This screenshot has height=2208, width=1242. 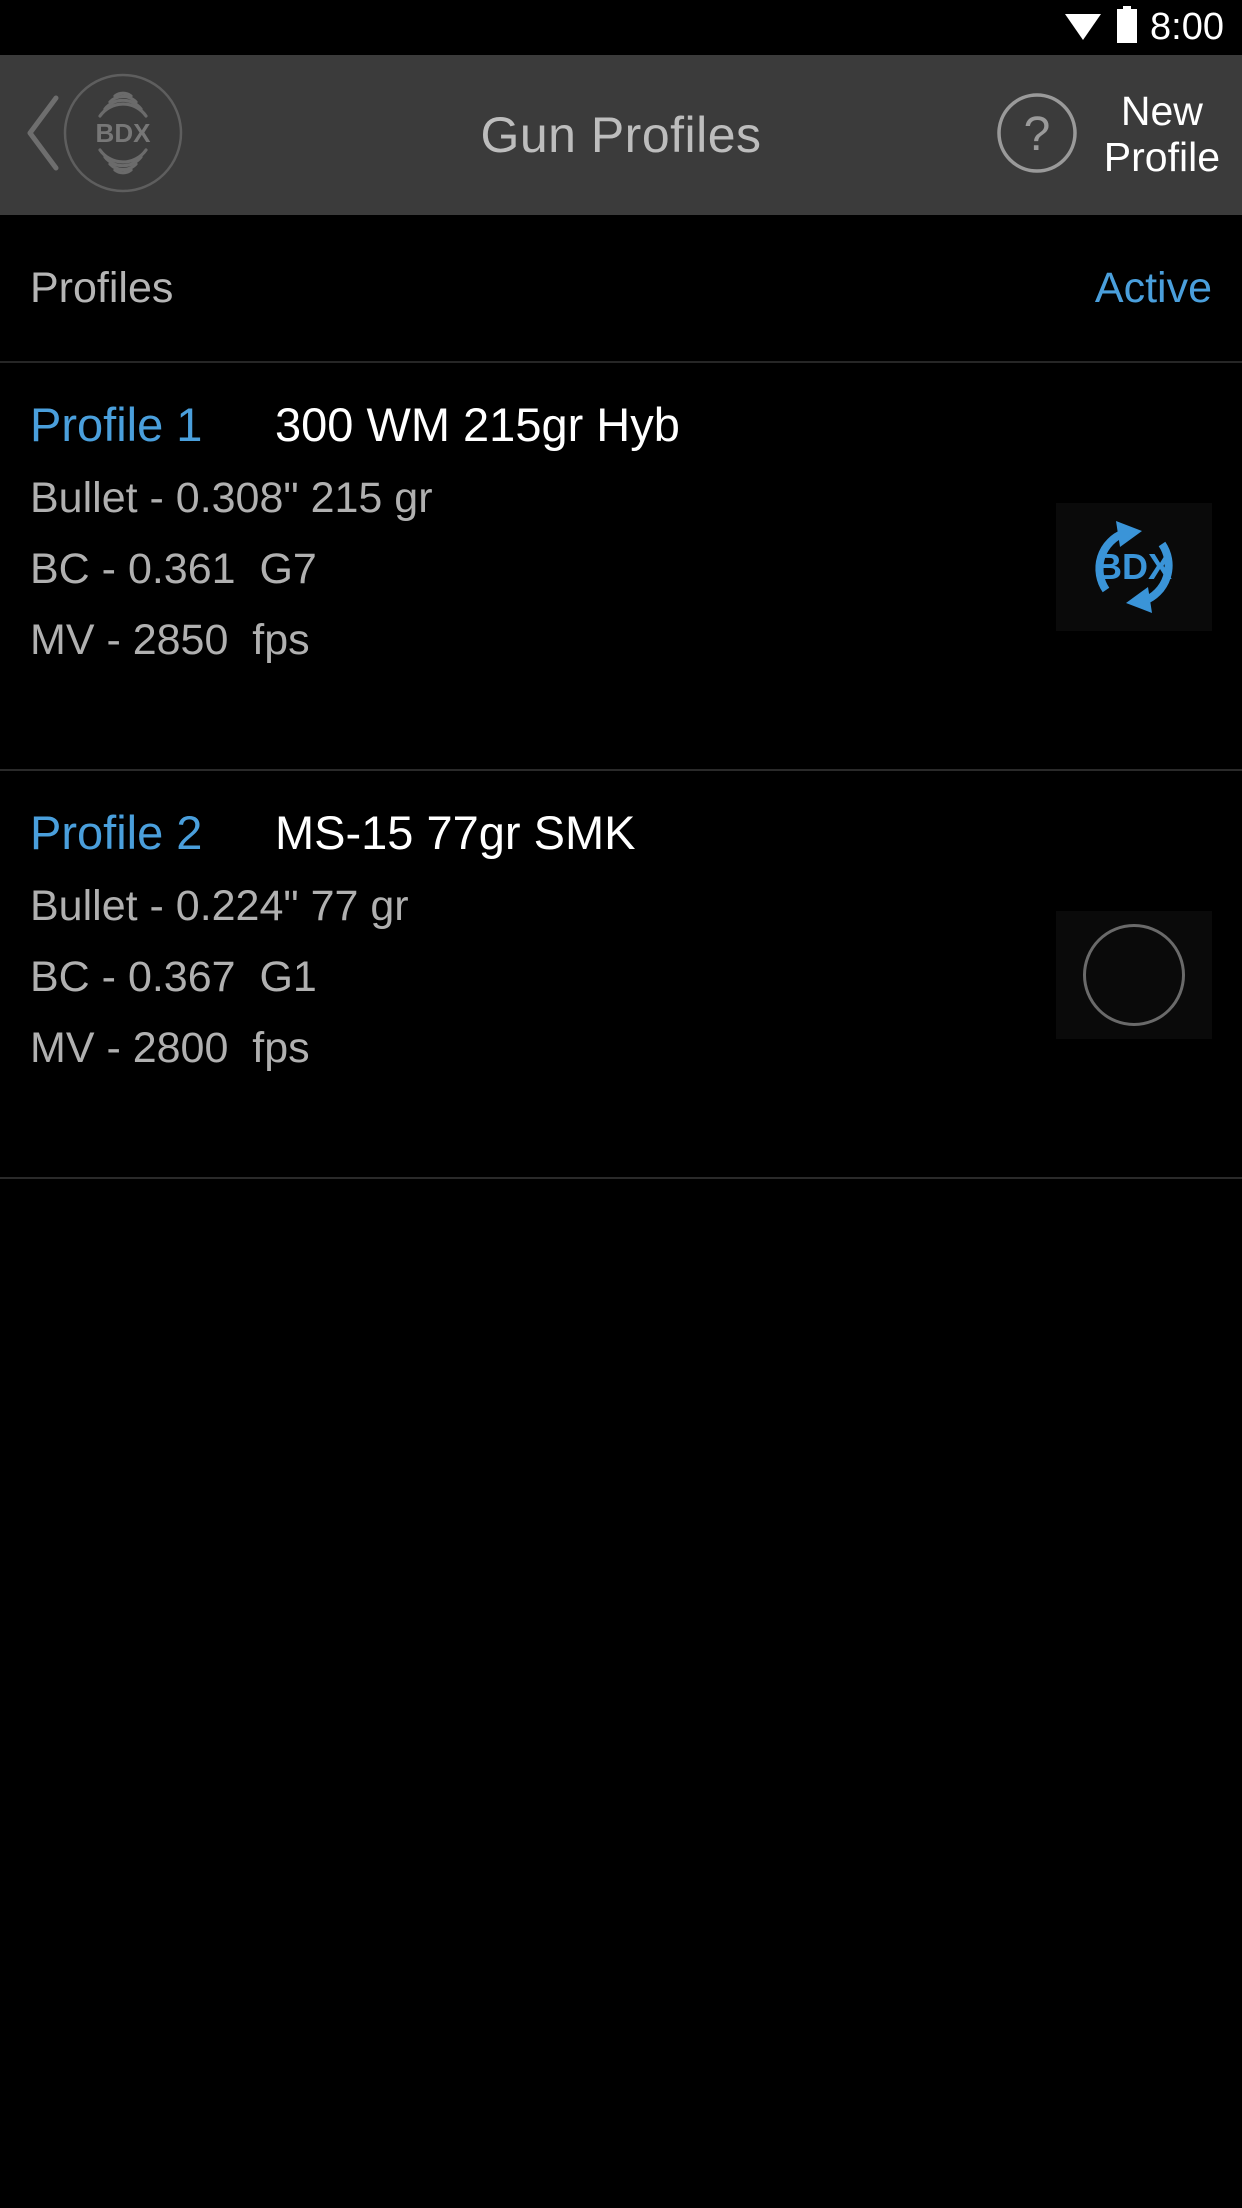 What do you see at coordinates (116, 832) in the screenshot?
I see `profile-index-label: Profile 2` at bounding box center [116, 832].